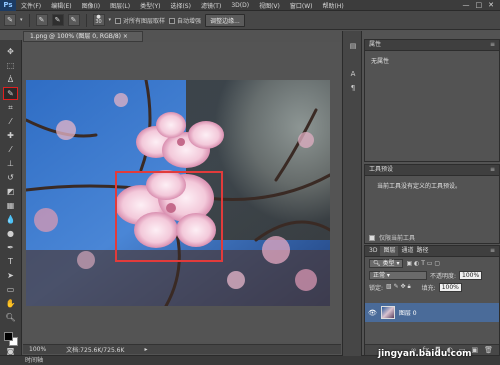  What do you see at coordinates (83, 36) in the screenshot?
I see `document-tab: 1.png @ 100% (图层 0, RGB/8) ×` at bounding box center [83, 36].